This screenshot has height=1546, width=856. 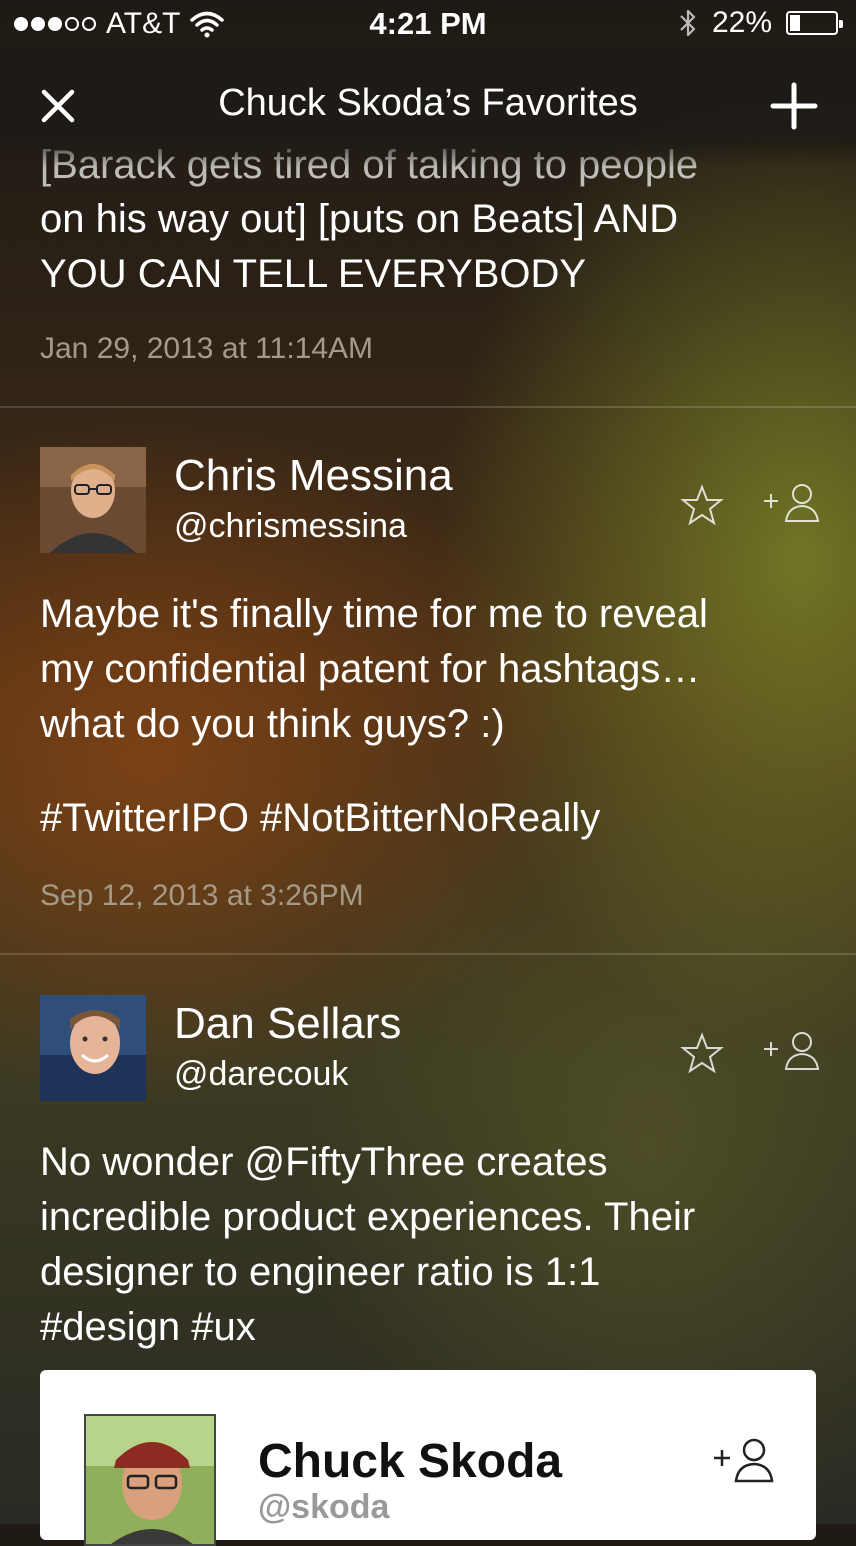 I want to click on author-name: Chris Messina, so click(x=313, y=476).